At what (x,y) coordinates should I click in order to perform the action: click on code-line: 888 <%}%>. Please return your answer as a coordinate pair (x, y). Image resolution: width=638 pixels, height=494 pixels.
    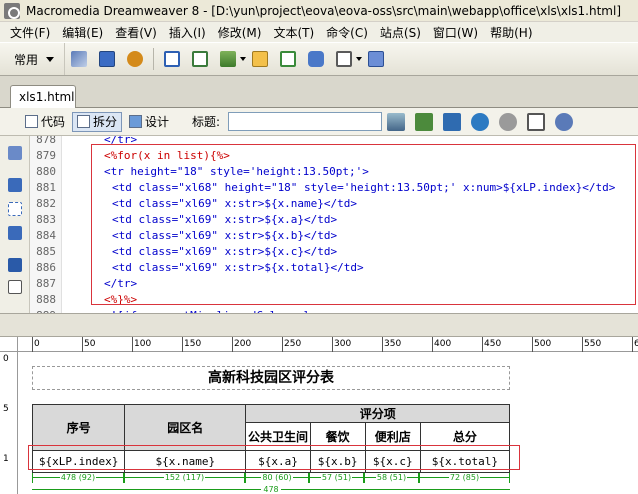
    Looking at the image, I should click on (334, 300).